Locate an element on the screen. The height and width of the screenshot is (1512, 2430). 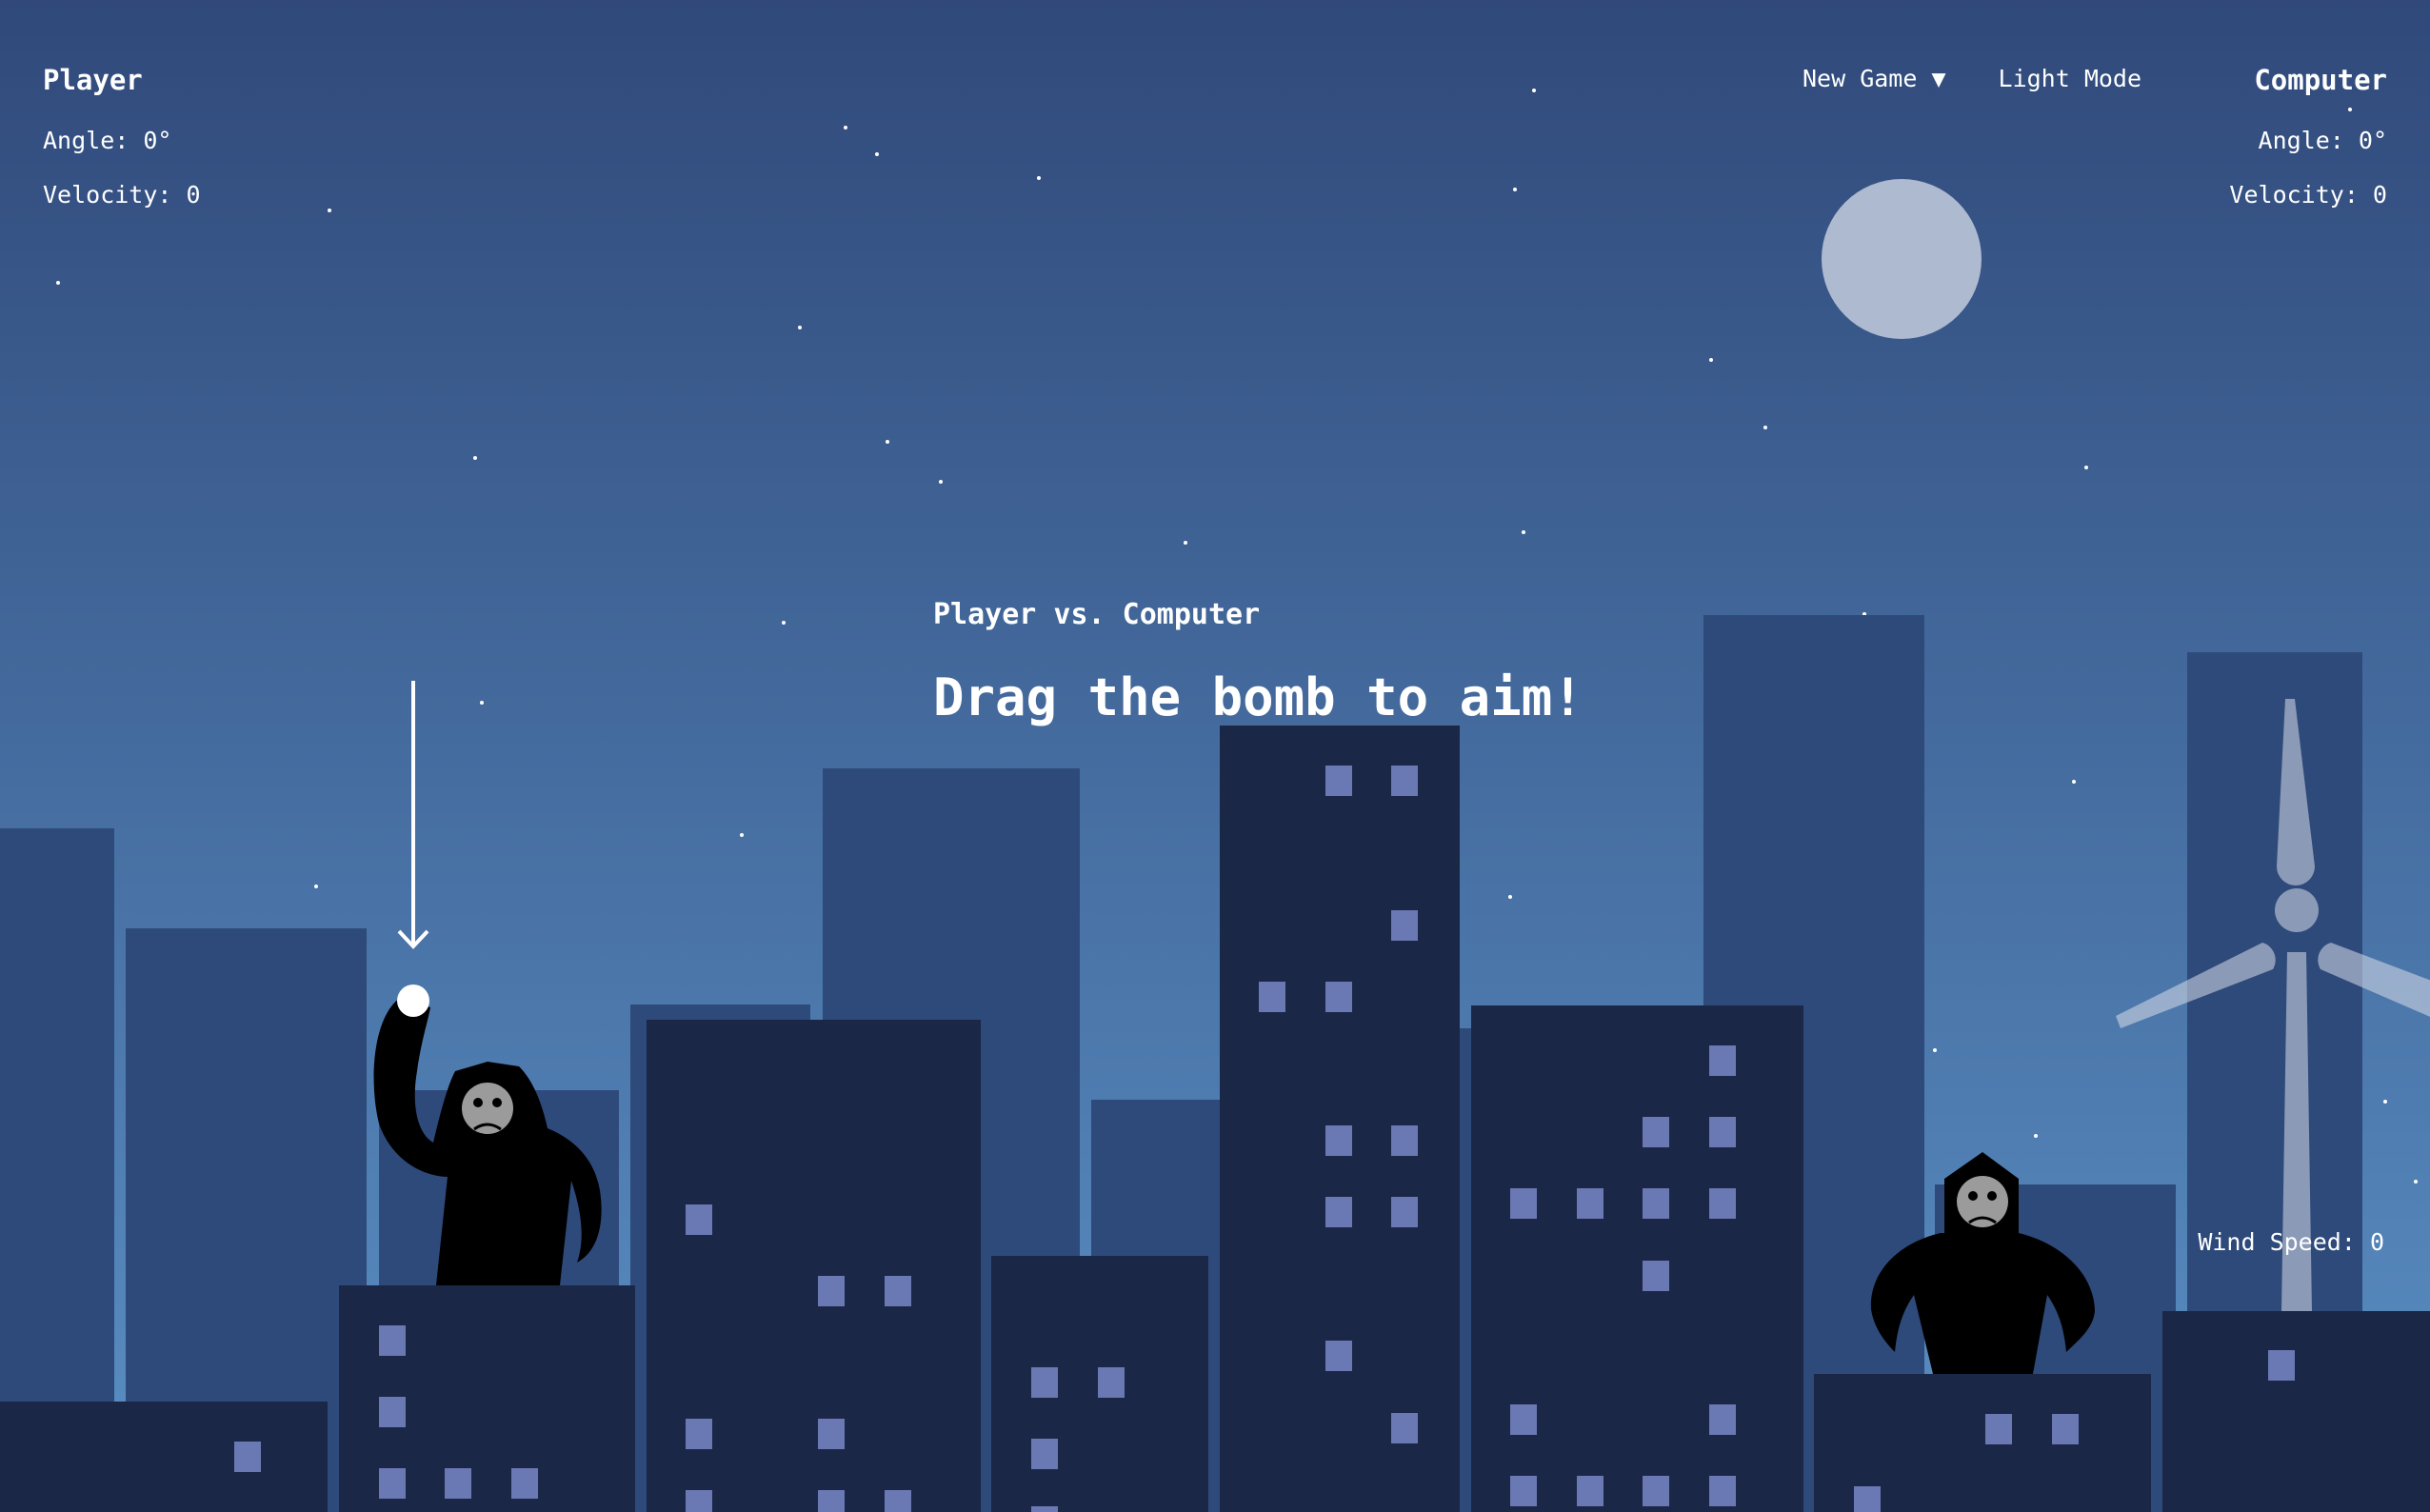
game-controls: New Game ▼ Light Mode is located at coordinates (1972, 78).